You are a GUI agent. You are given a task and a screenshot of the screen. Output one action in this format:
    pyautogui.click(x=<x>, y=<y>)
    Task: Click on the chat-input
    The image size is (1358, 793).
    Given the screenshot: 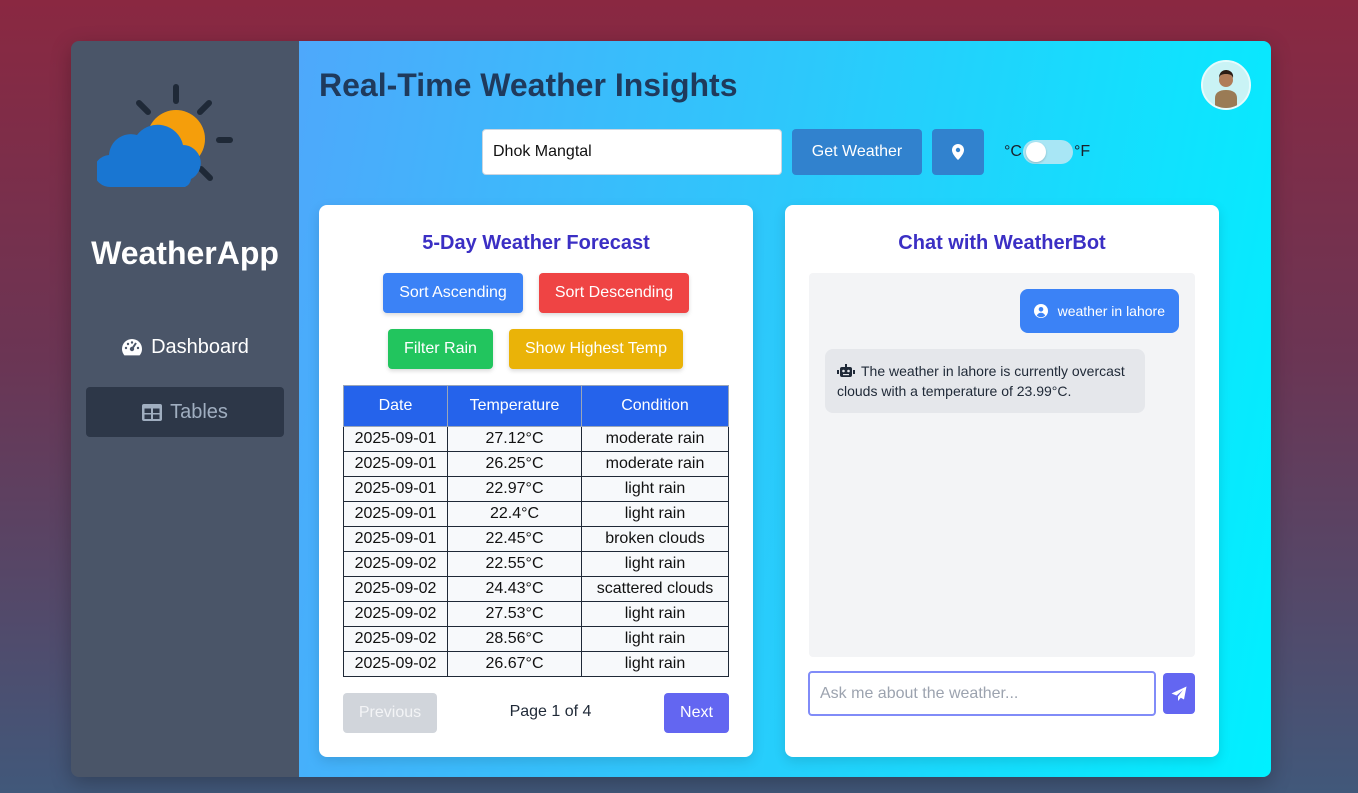 What is the action you would take?
    pyautogui.click(x=982, y=693)
    